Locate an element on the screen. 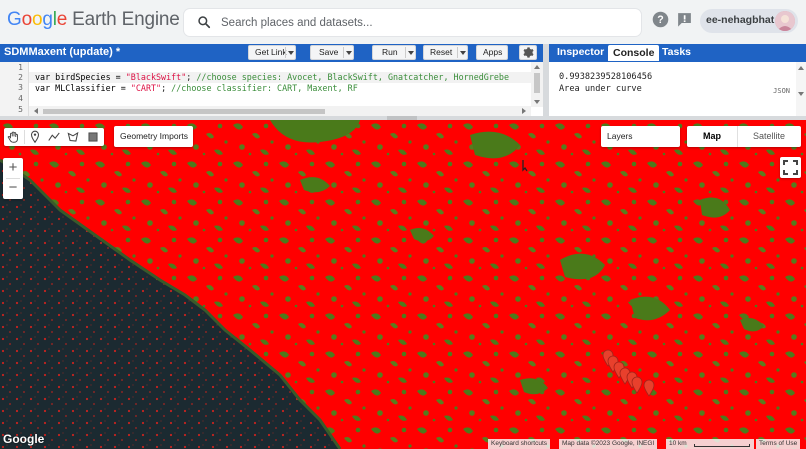  avatar is located at coordinates (785, 21).